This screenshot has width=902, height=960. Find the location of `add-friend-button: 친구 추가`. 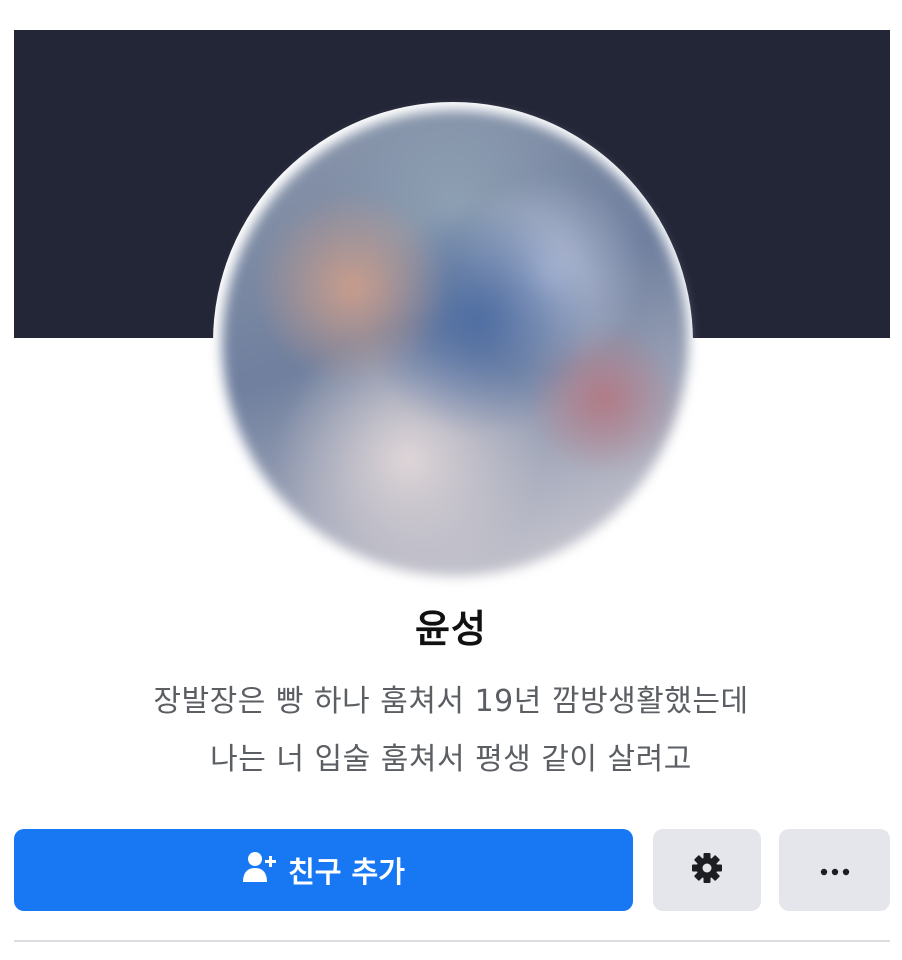

add-friend-button: 친구 추가 is located at coordinates (323, 870).